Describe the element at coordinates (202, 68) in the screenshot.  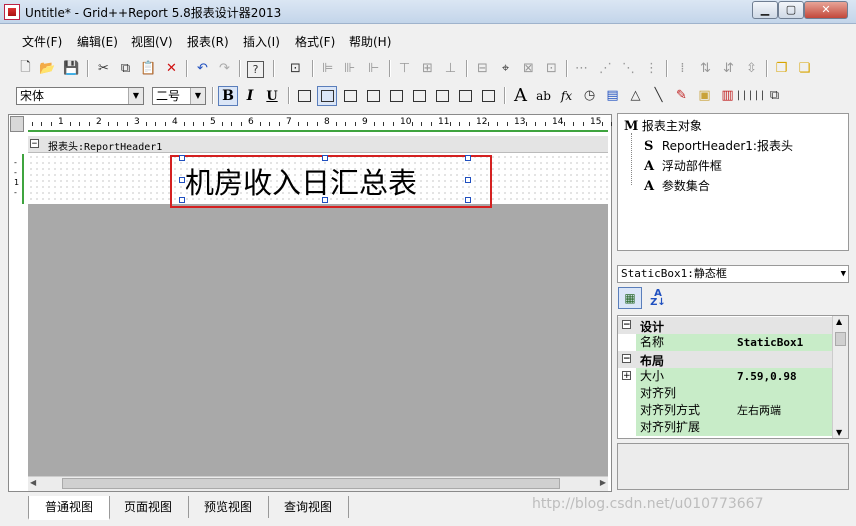
I see `undo-icon: ↶` at that location.